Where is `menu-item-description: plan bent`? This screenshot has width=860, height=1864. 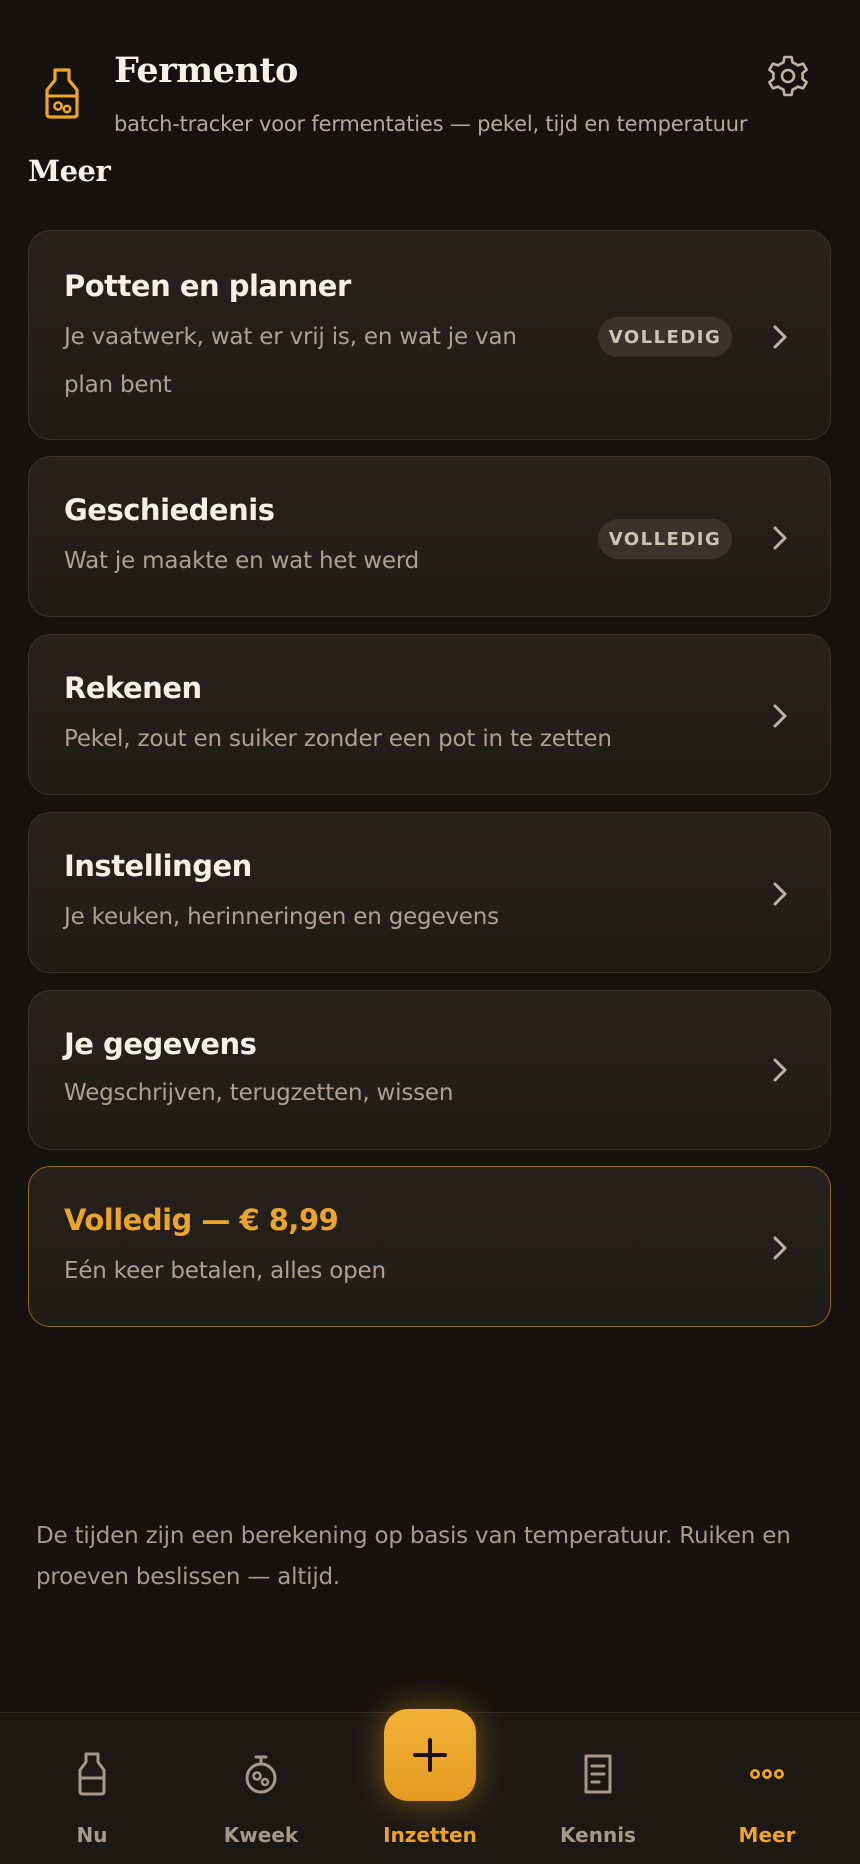 menu-item-description: plan bent is located at coordinates (118, 385).